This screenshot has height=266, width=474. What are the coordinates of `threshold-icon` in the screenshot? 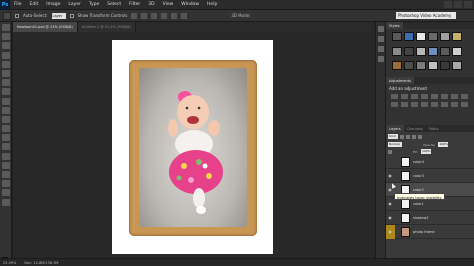 It's located at (444, 104).